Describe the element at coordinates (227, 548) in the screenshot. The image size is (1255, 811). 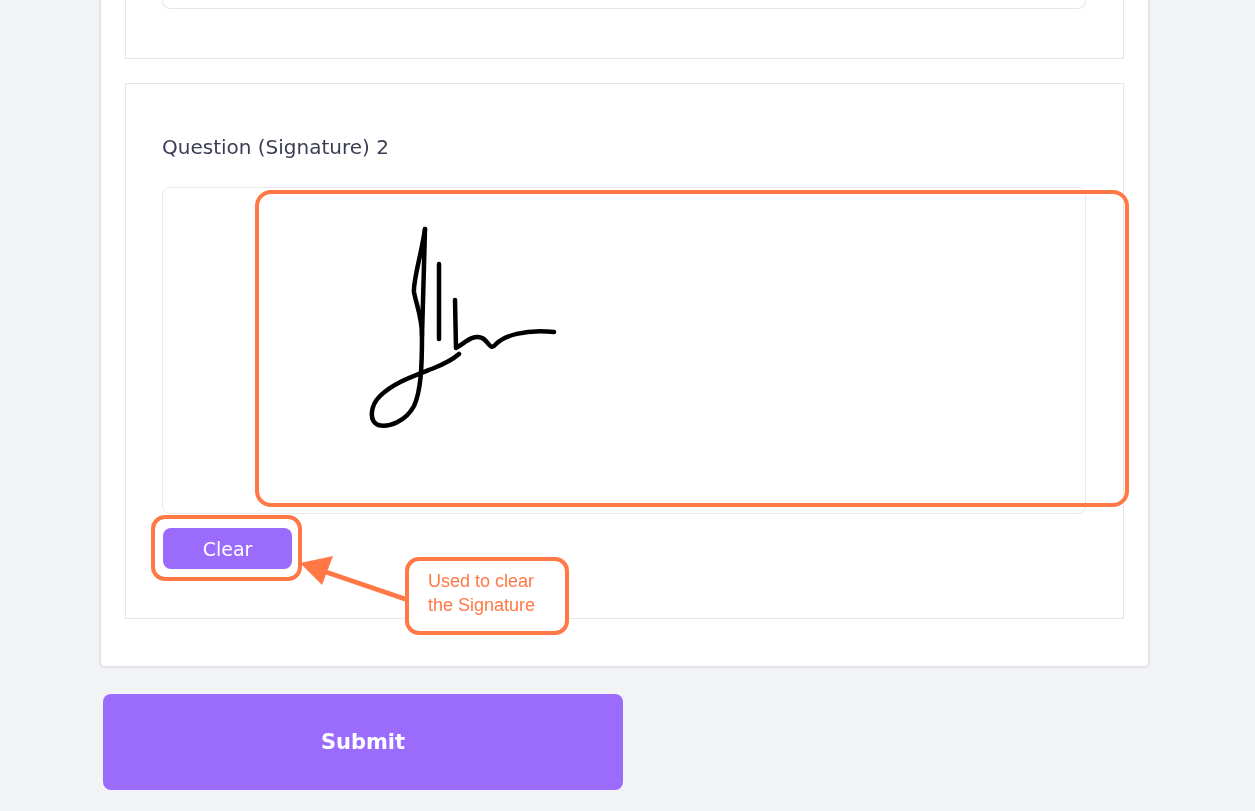
I see `clear-button: Clear` at that location.